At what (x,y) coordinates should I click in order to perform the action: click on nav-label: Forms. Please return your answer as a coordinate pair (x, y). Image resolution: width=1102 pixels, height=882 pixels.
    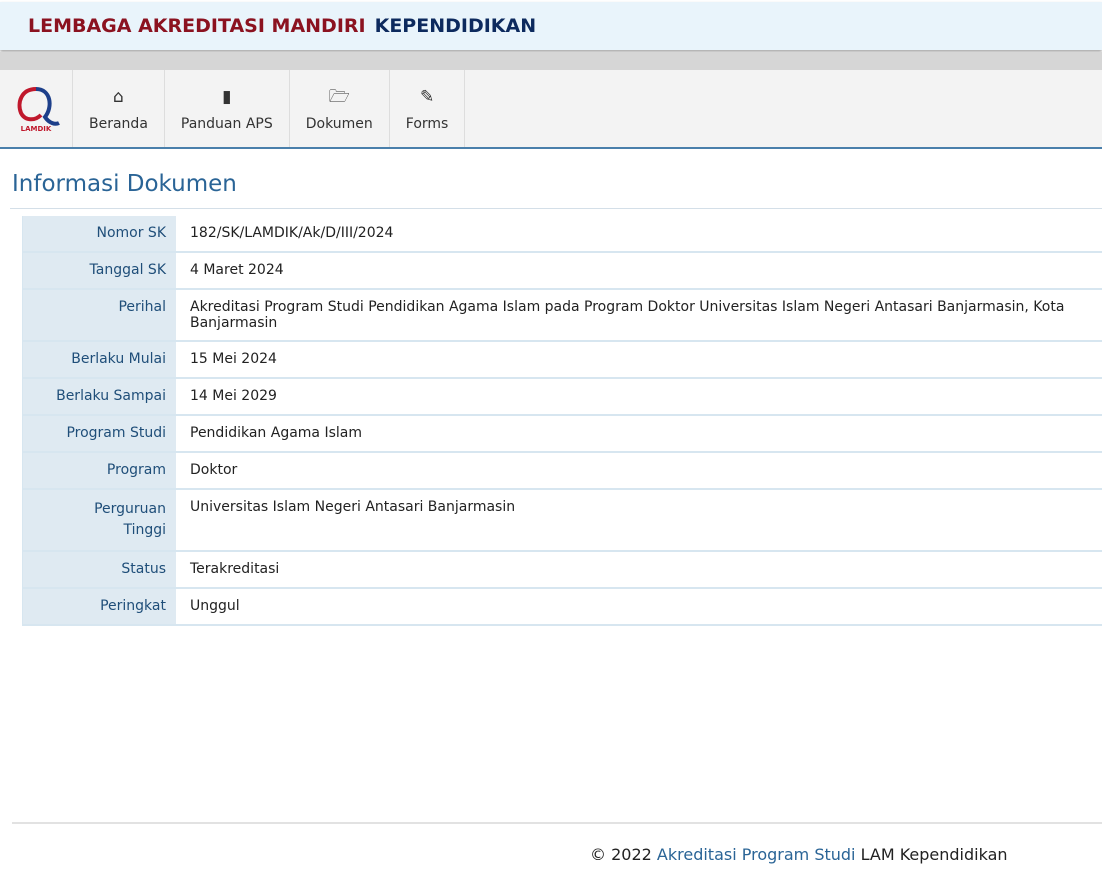
    Looking at the image, I should click on (427, 123).